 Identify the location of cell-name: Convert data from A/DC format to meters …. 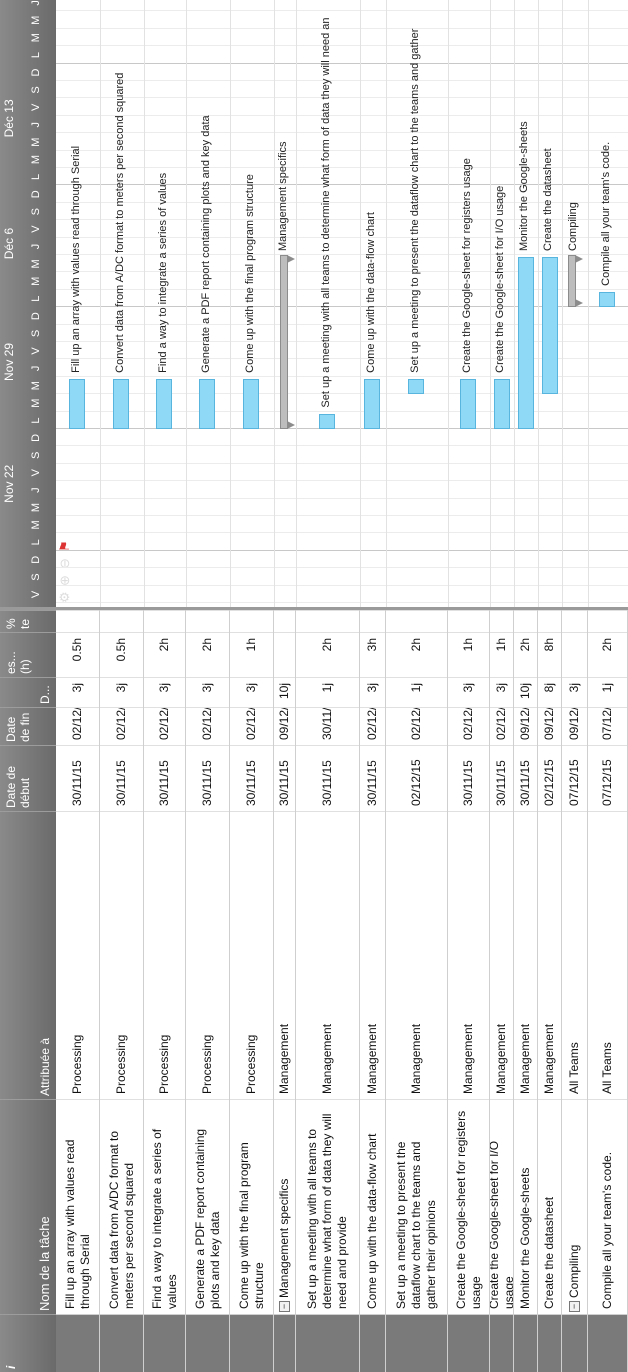
(121, 1206).